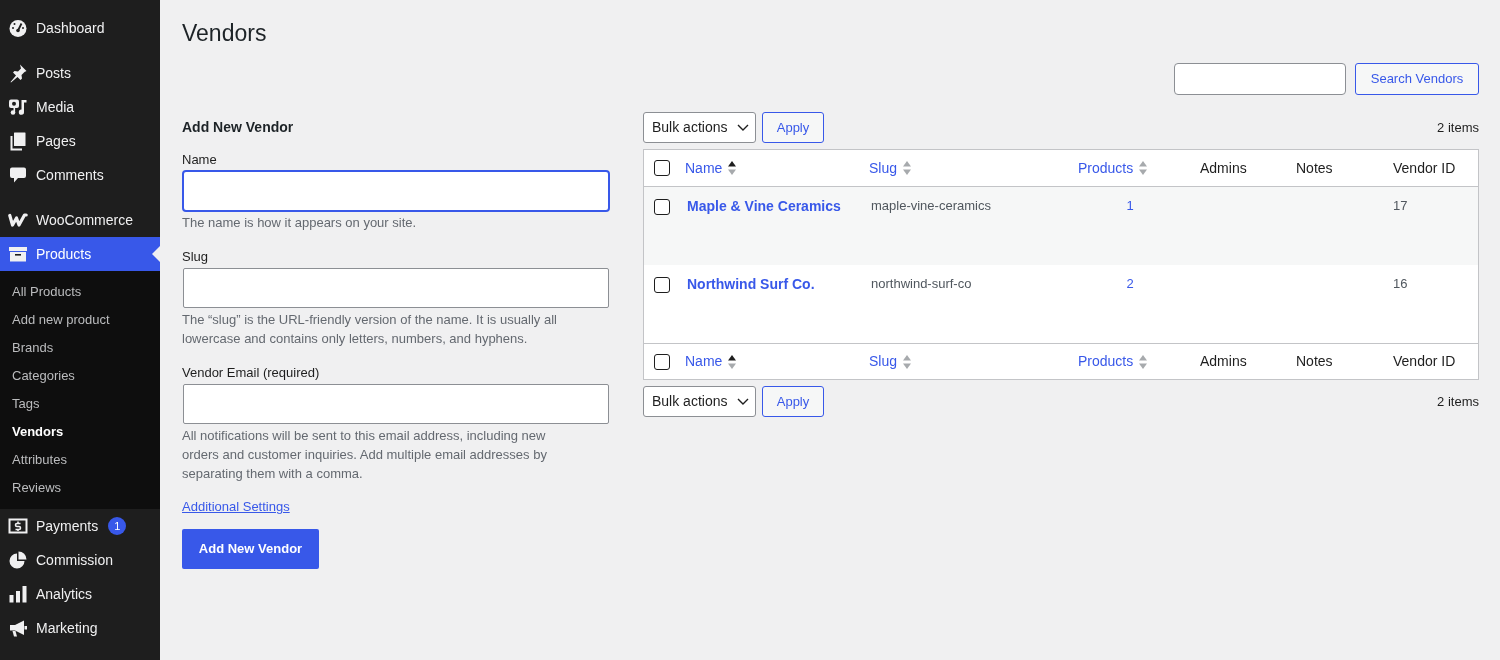 Image resolution: width=1500 pixels, height=660 pixels. Describe the element at coordinates (80, 526) in the screenshot. I see `sidebar-item: Payments 1` at that location.